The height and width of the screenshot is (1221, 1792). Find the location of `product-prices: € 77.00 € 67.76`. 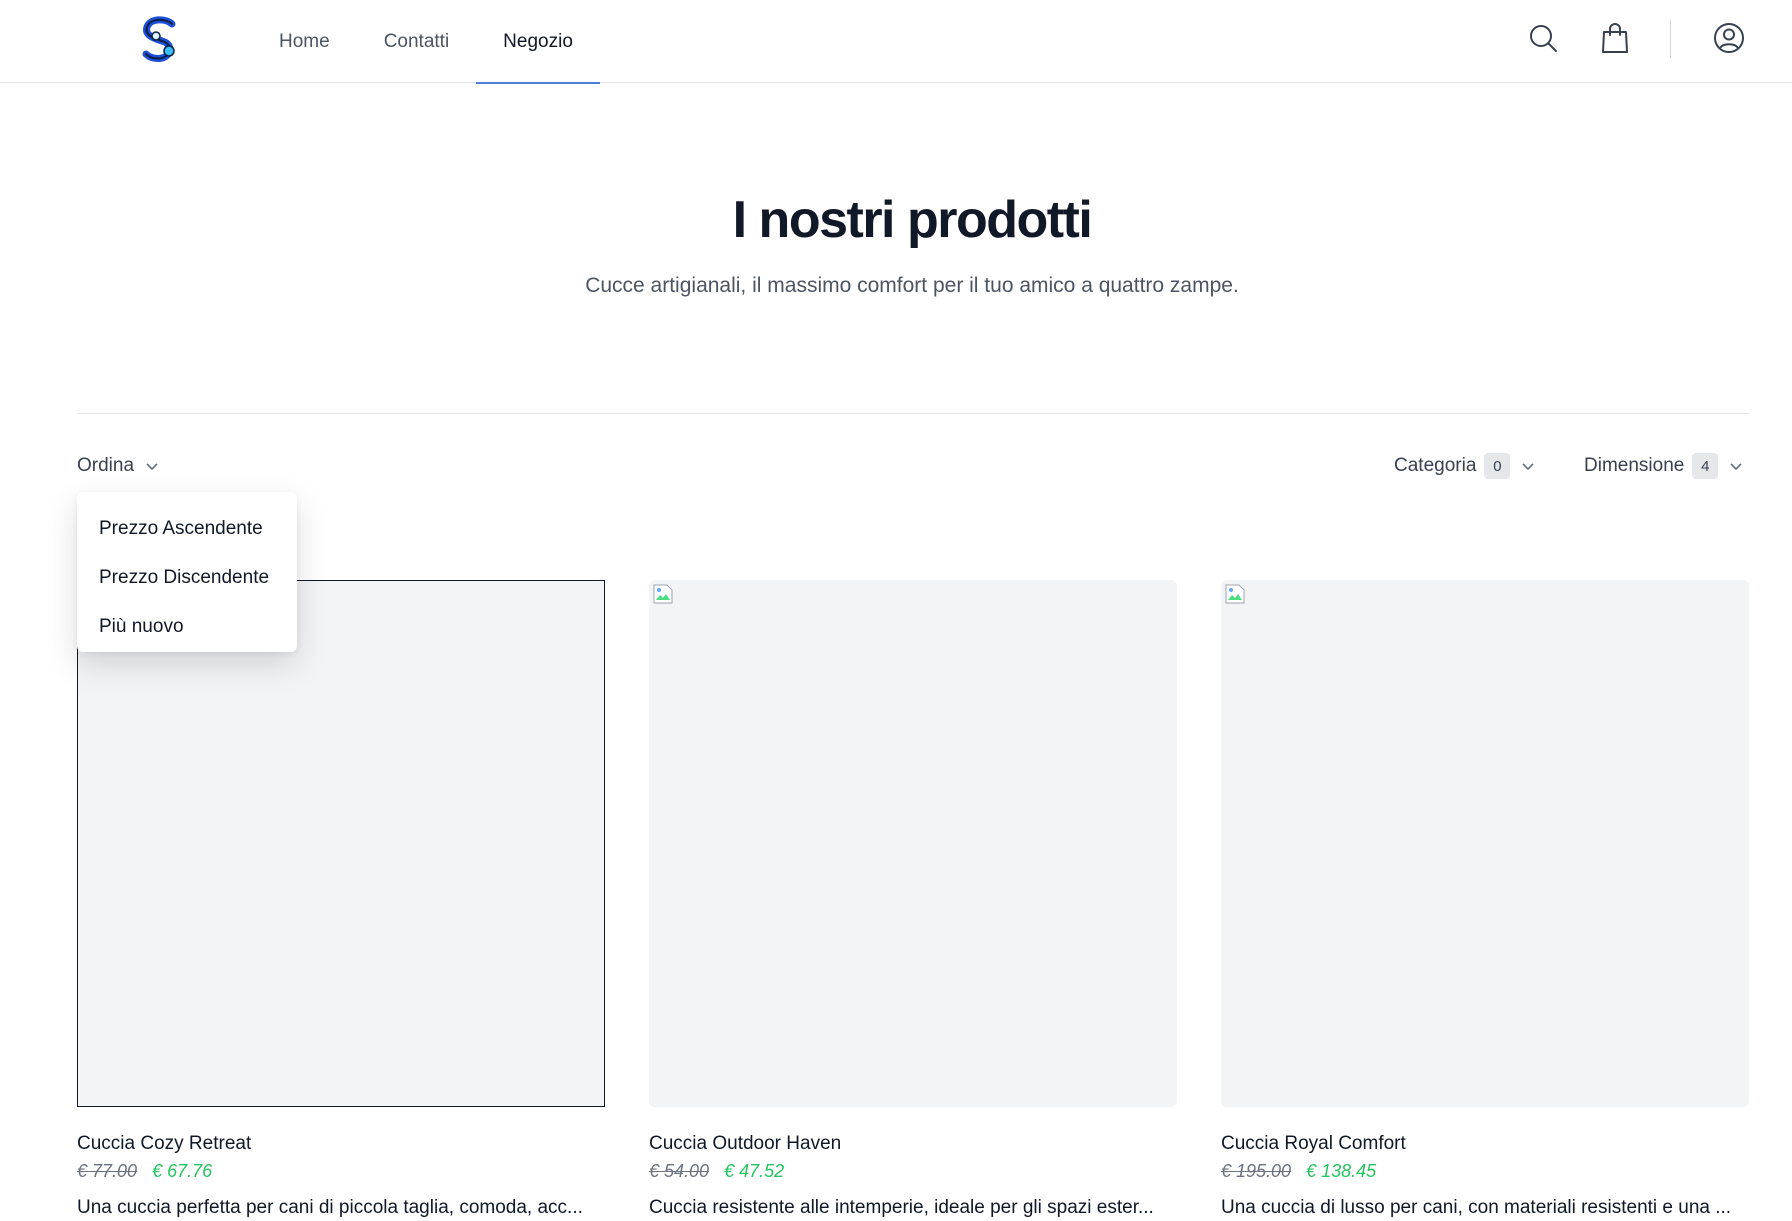

product-prices: € 77.00 € 67.76 is located at coordinates (341, 1173).